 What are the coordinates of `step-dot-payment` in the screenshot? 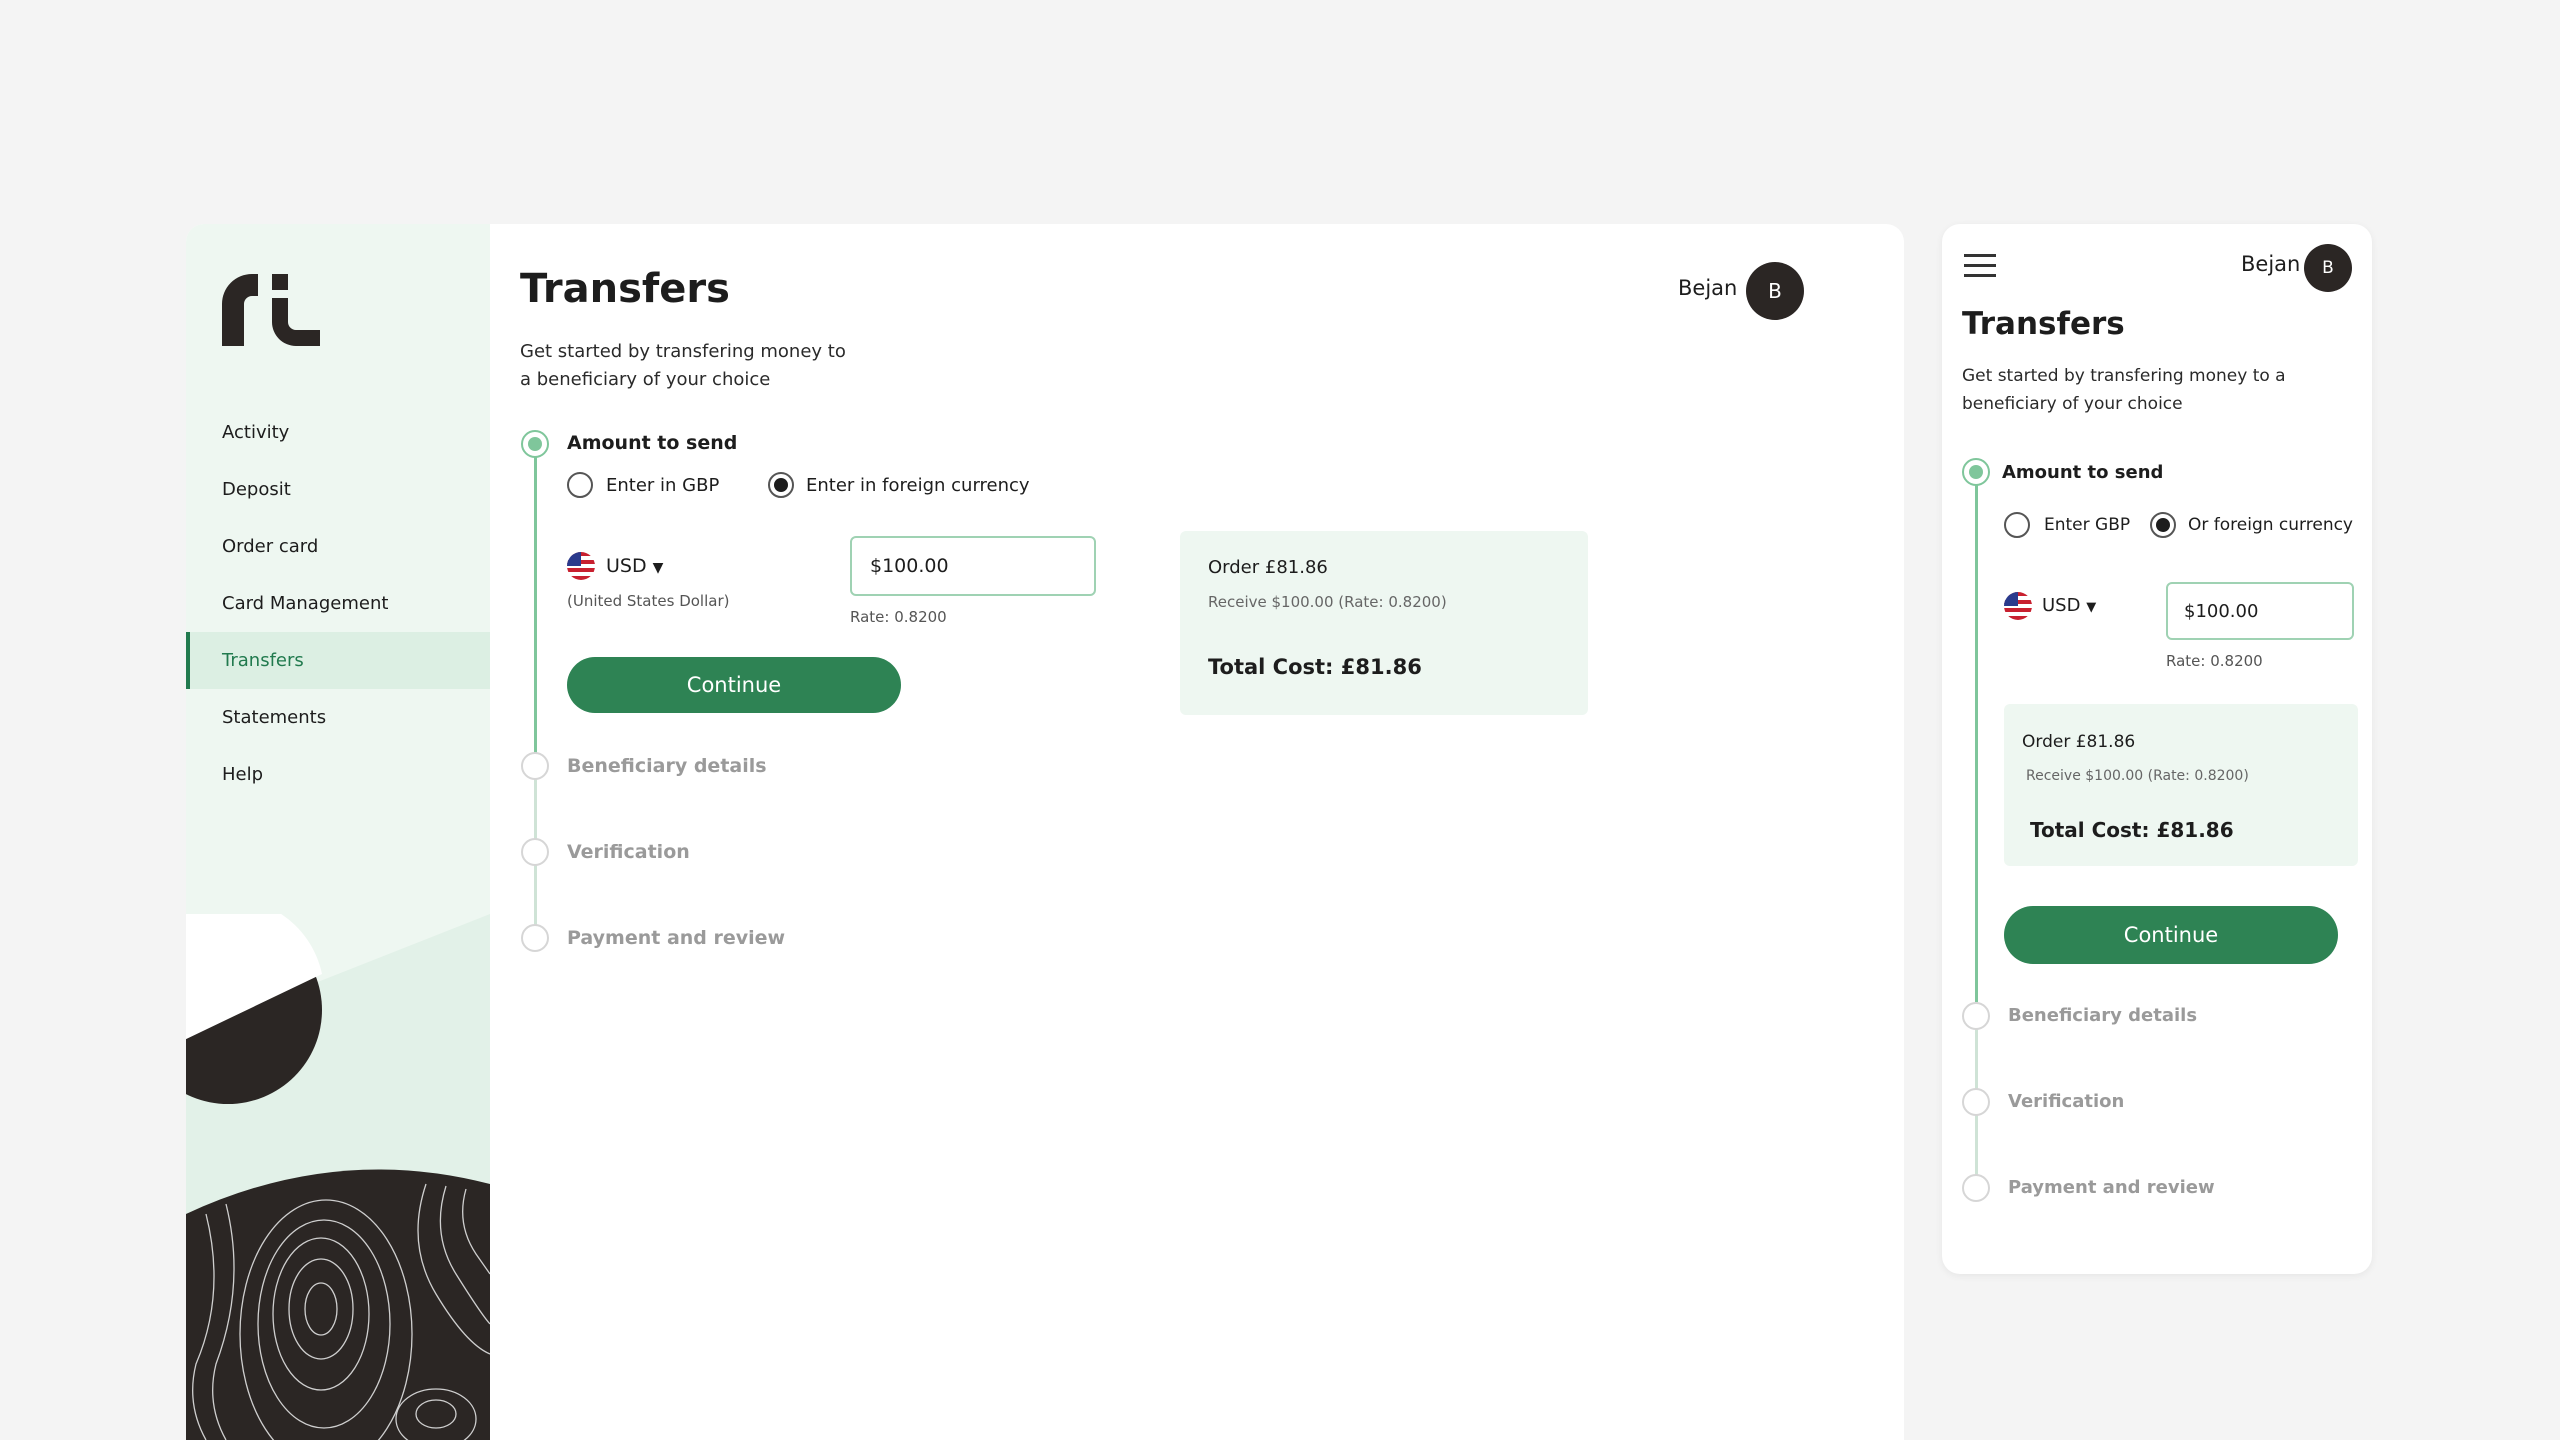 It's located at (535, 938).